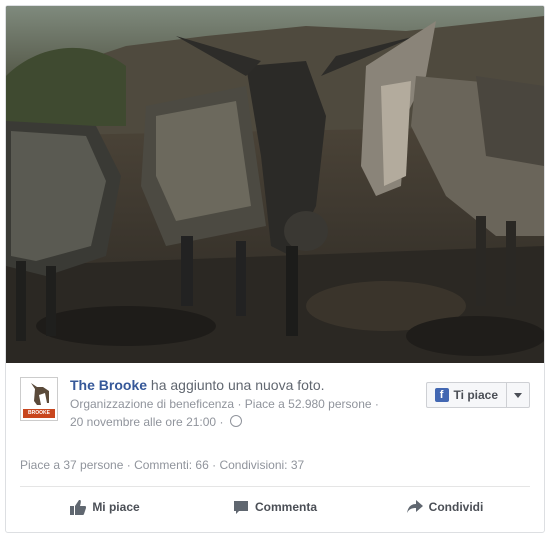  Describe the element at coordinates (236, 385) in the screenshot. I see `post-action-text: ha aggiunto una nuova foto.` at that location.